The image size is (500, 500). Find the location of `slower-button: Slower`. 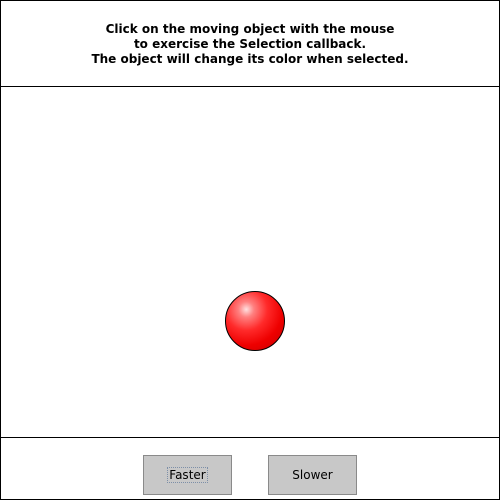

slower-button: Slower is located at coordinates (312, 475).